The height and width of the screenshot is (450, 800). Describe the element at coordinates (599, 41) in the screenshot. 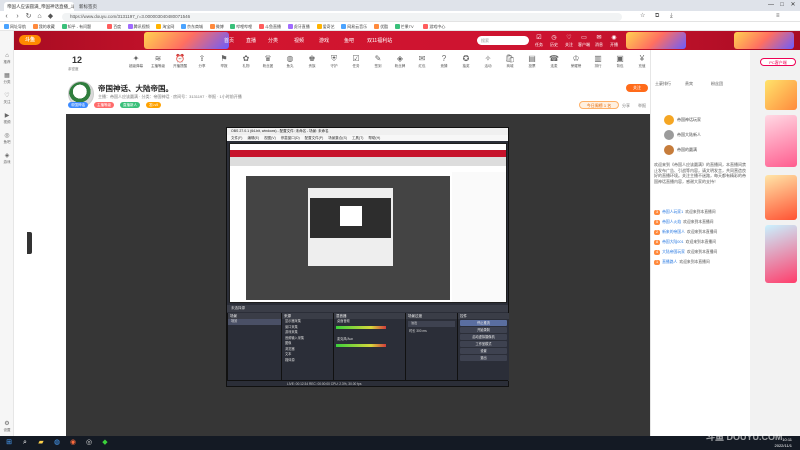

I see `message-icon: ✉ 消息` at that location.